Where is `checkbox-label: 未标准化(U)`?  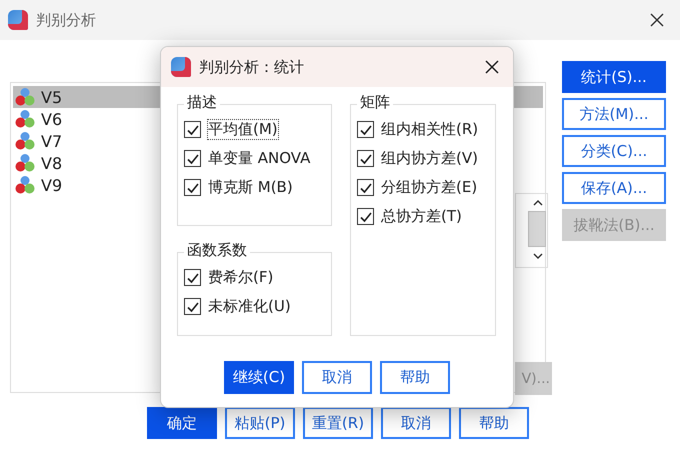
checkbox-label: 未标准化(U) is located at coordinates (249, 306).